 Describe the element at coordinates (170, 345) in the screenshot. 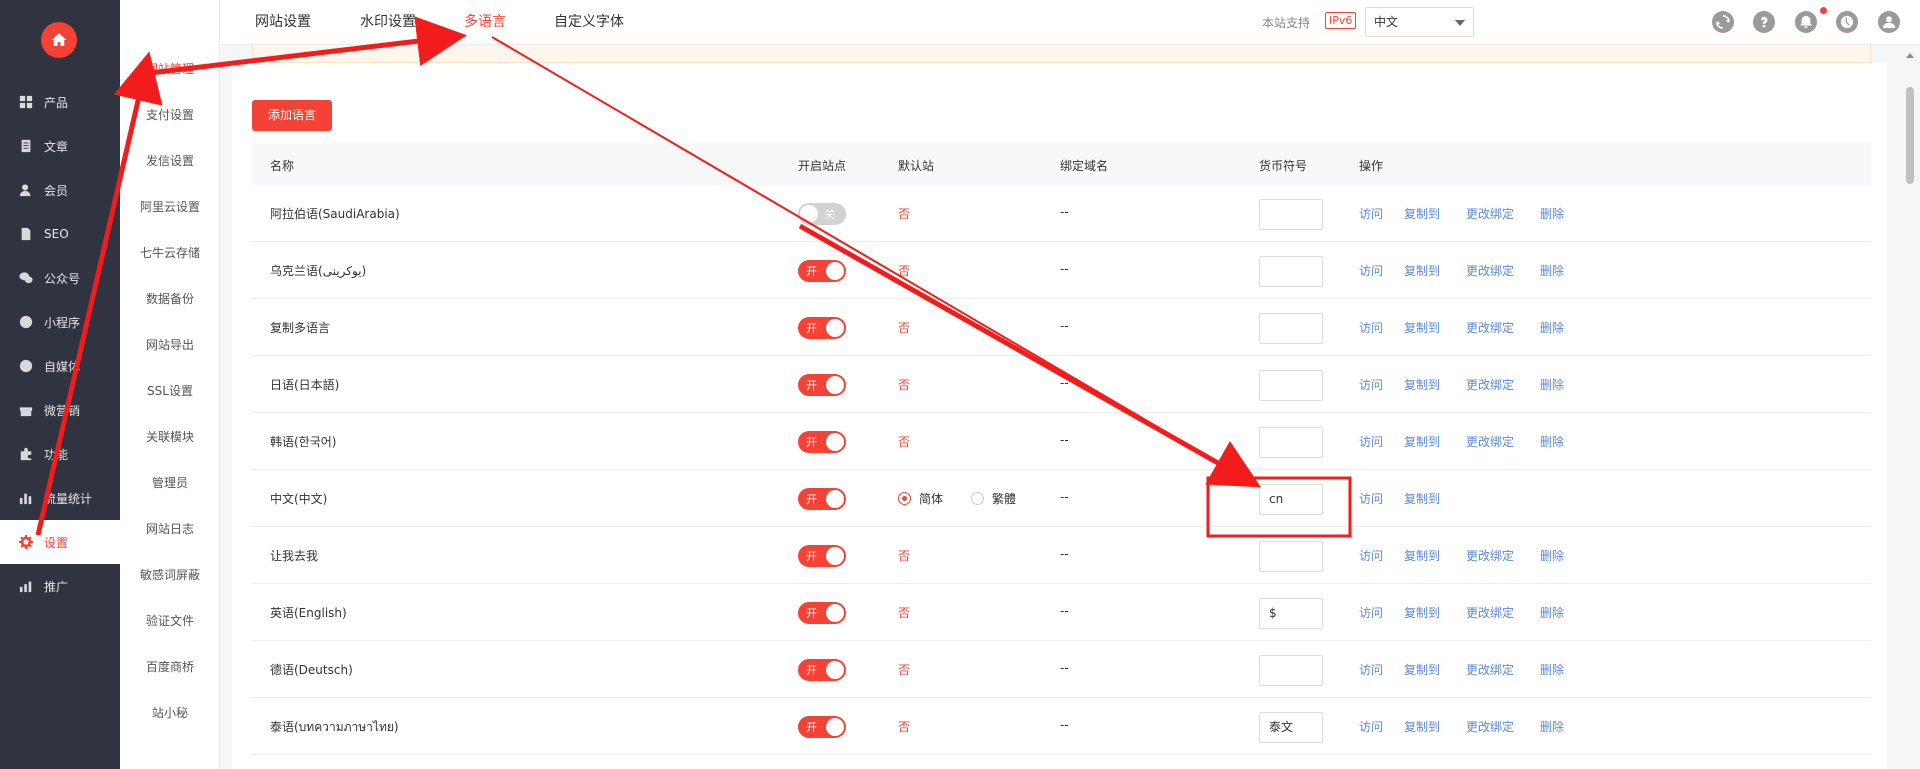

I see `subnav-item-export: 网站导出` at that location.